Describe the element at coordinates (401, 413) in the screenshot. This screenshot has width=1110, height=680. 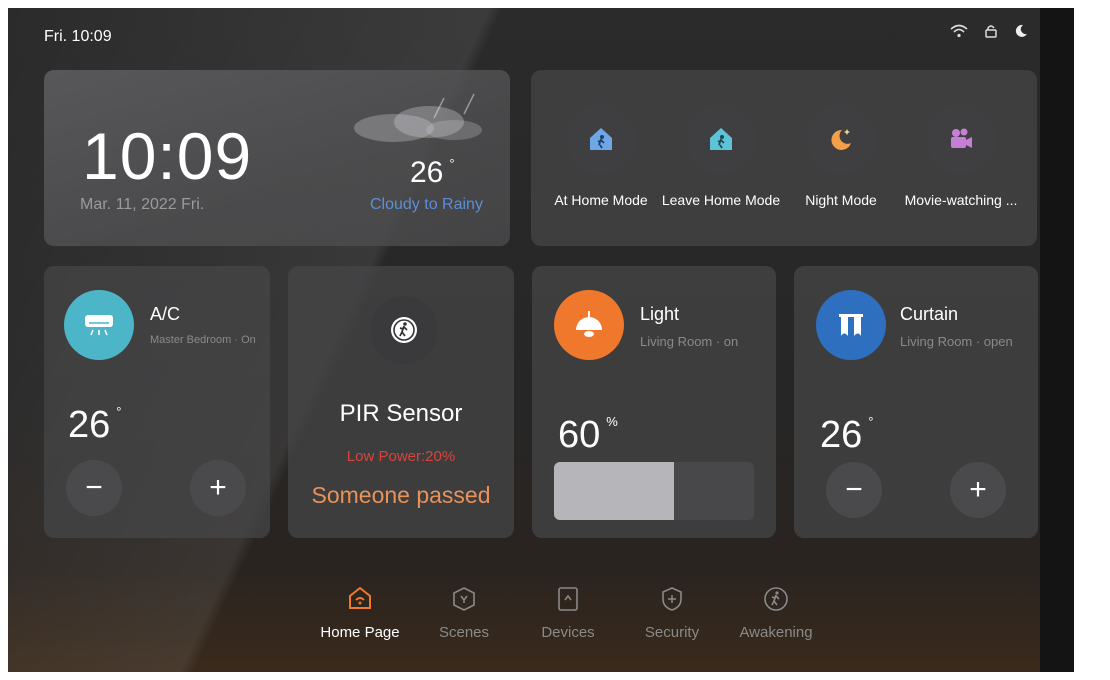
I see `pir-title: PIR Sensor` at that location.